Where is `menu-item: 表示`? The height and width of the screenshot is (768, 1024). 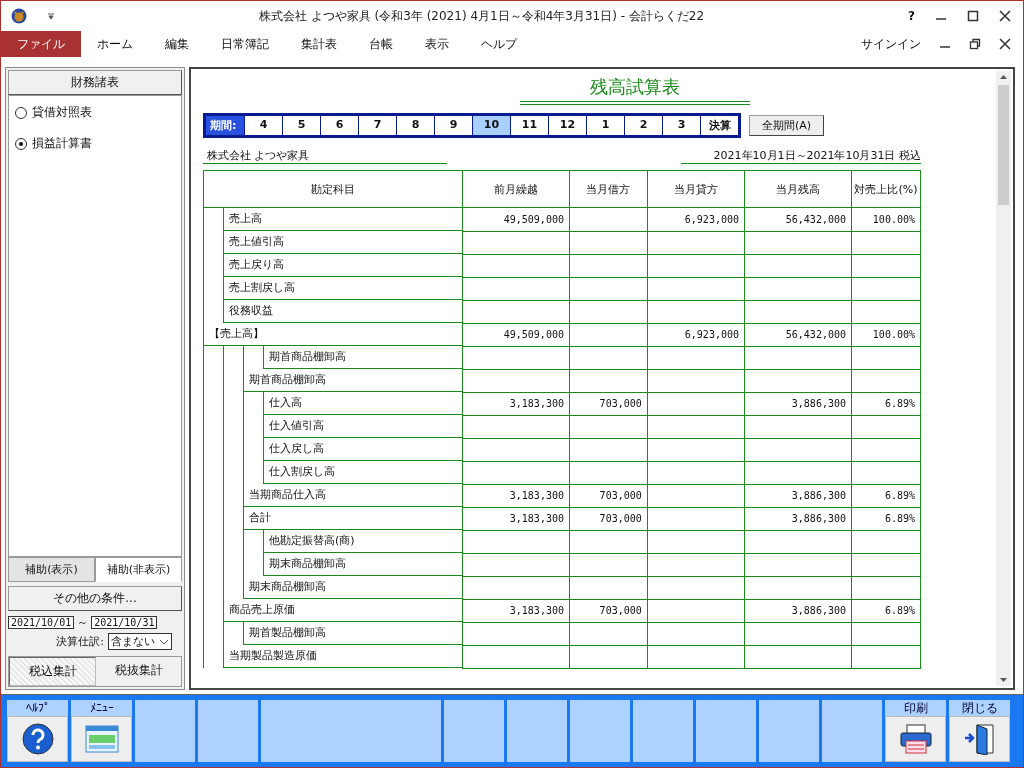 menu-item: 表示 is located at coordinates (437, 44).